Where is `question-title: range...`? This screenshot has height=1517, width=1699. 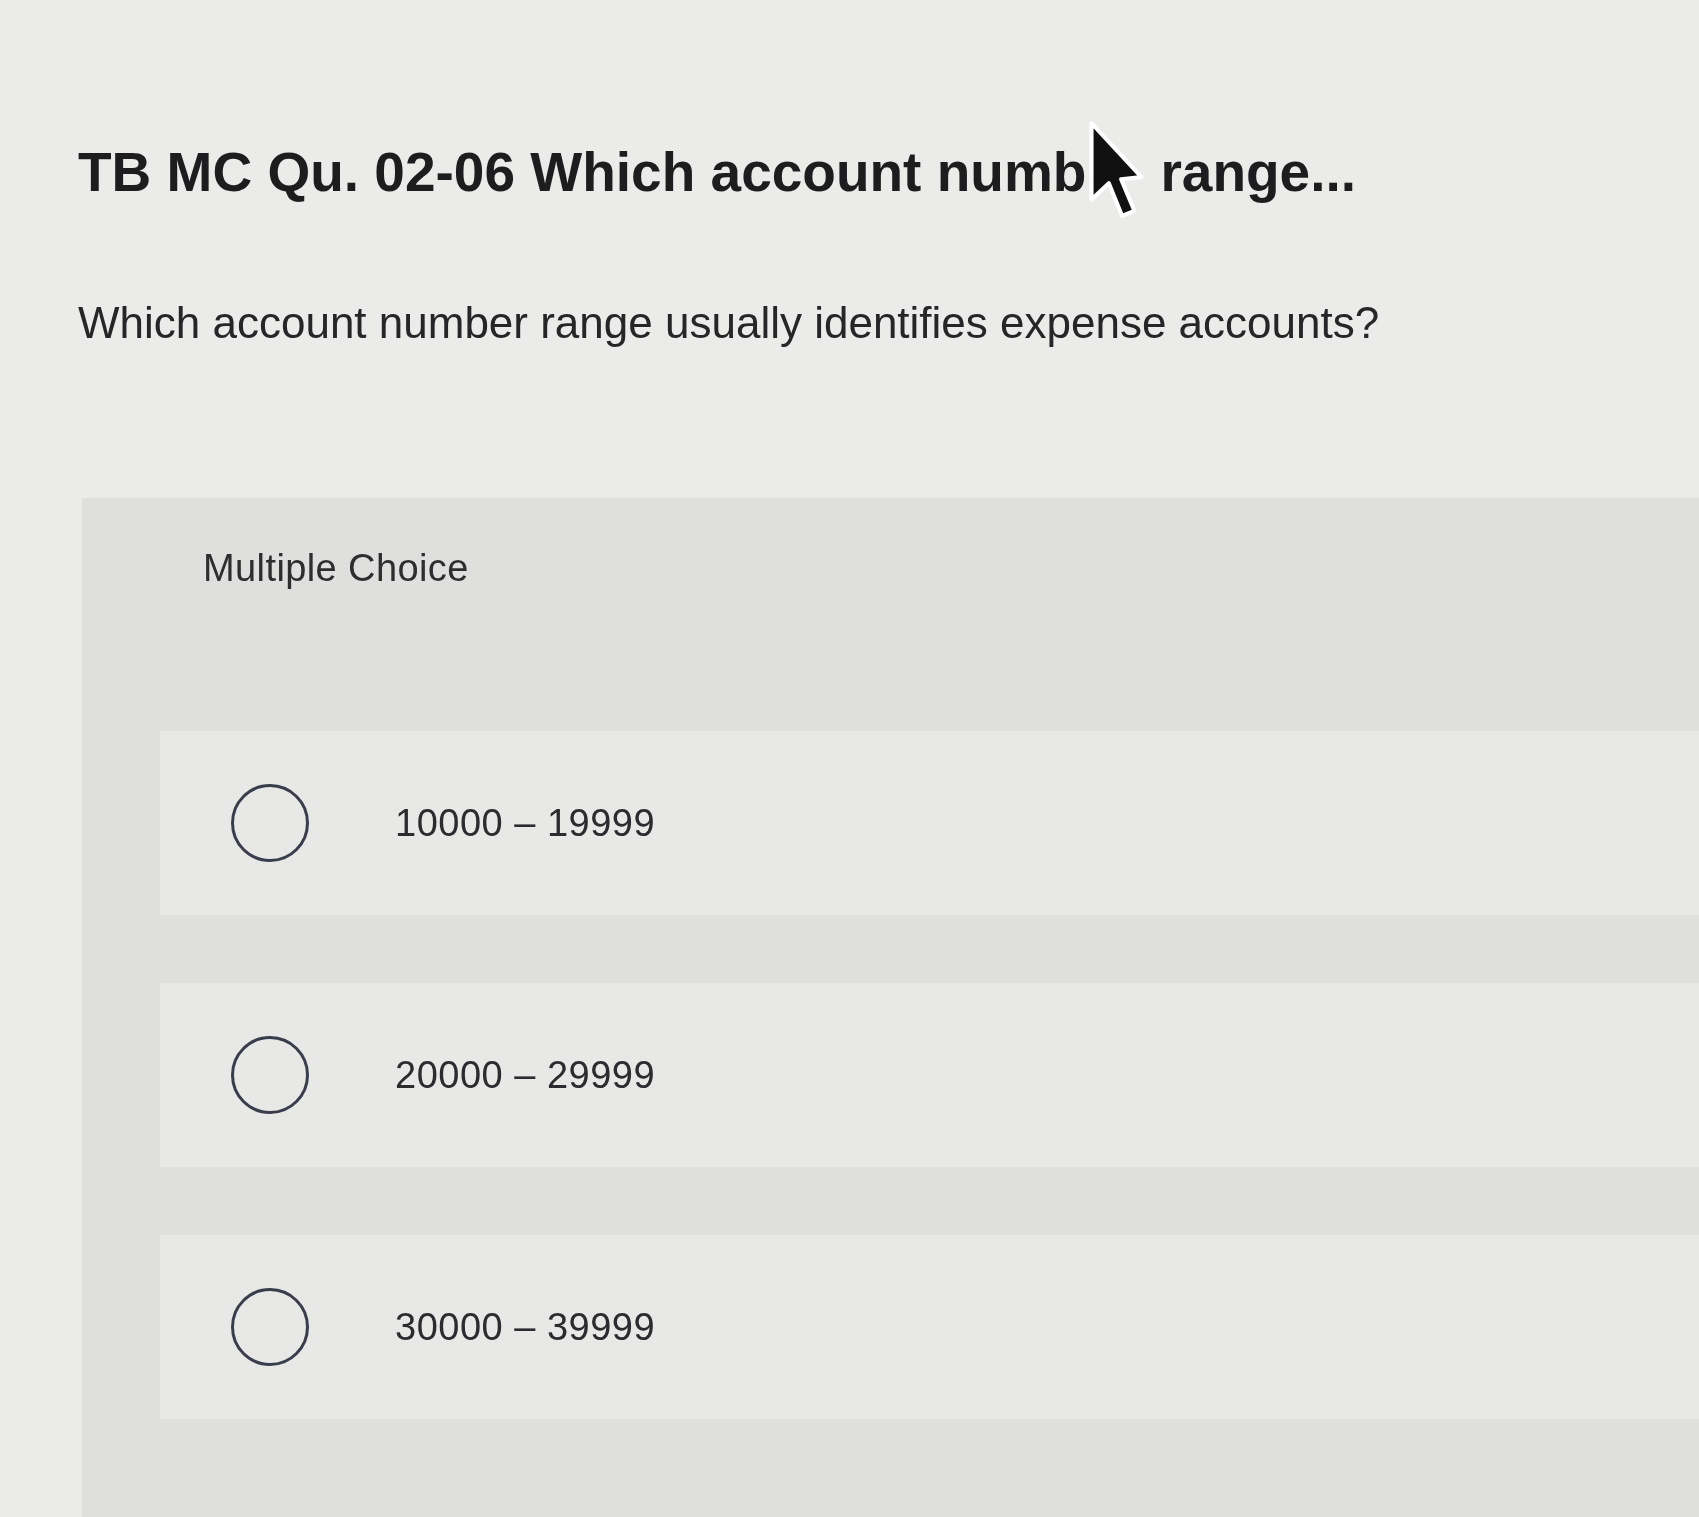
question-title: range... is located at coordinates (1258, 172).